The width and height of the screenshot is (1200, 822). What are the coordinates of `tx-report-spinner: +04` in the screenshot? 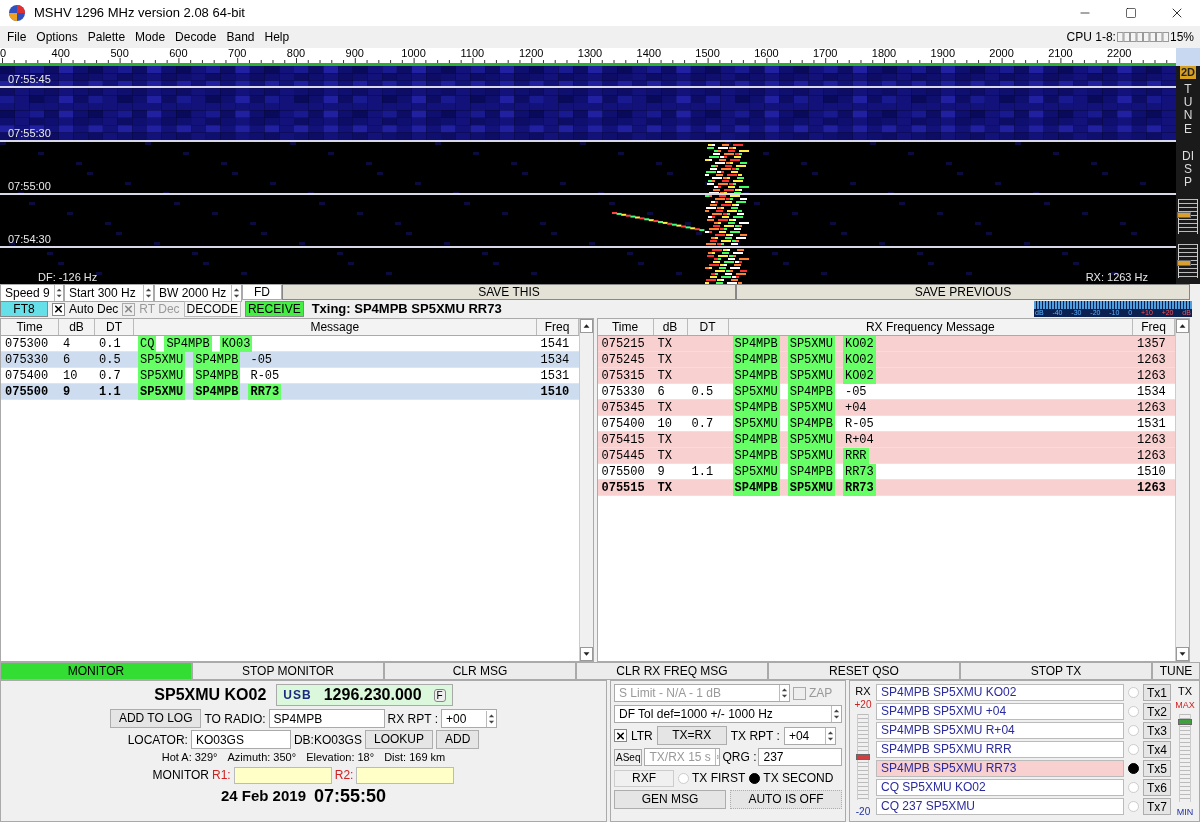 It's located at (809, 735).